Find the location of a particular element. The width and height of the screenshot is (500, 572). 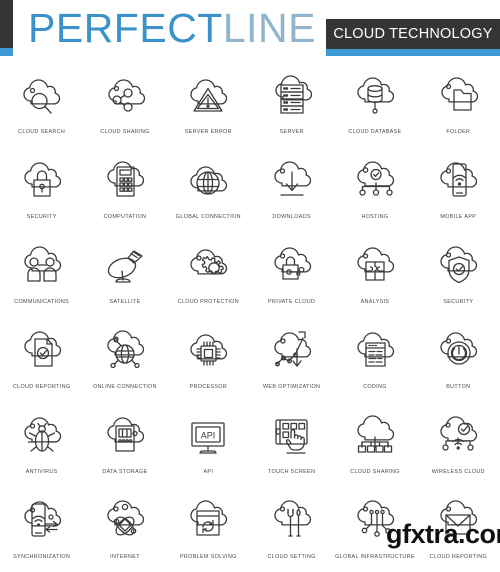

cloud-key-lock-icon is located at coordinates (292, 266).